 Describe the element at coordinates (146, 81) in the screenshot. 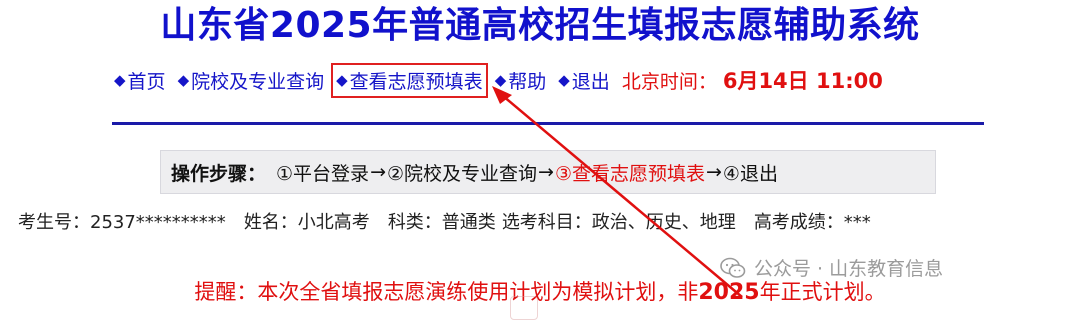

I see `nav-home-label: 首页` at that location.